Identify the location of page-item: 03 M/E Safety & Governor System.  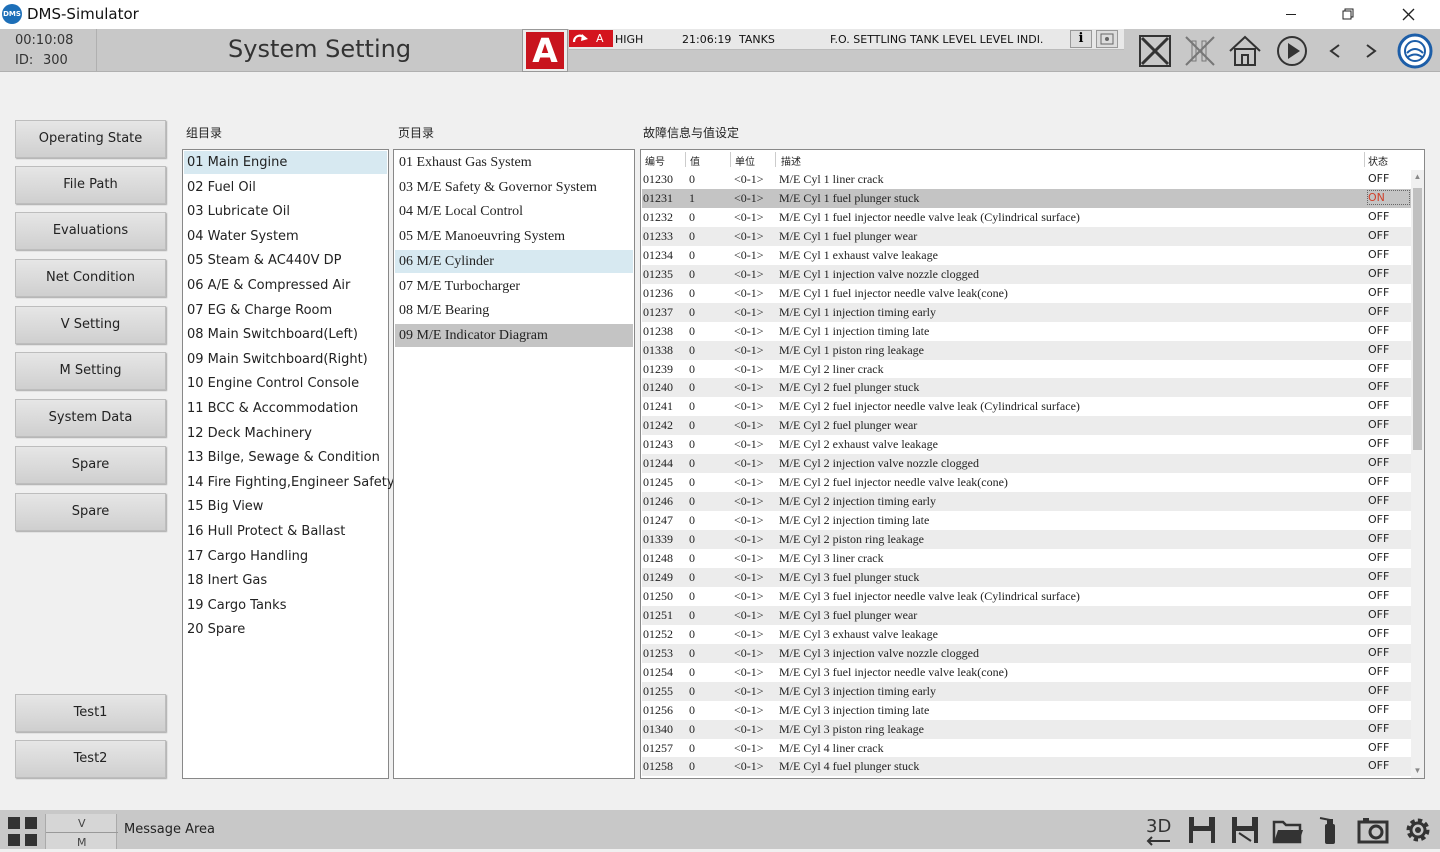
(514, 187).